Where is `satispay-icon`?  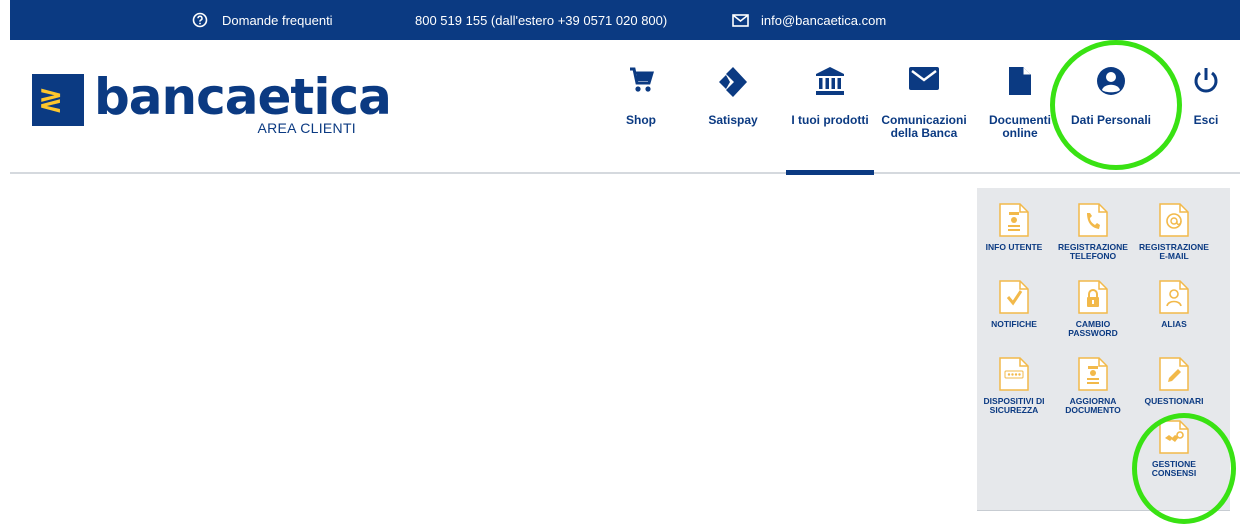
satispay-icon is located at coordinates (733, 82).